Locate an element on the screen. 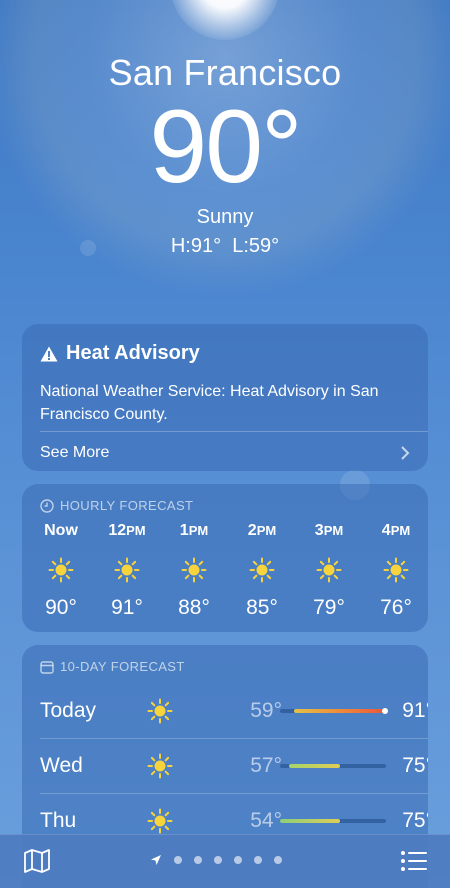 Image resolution: width=450 pixels, height=888 pixels. hourly-item: Now 90° is located at coordinates (61, 572).